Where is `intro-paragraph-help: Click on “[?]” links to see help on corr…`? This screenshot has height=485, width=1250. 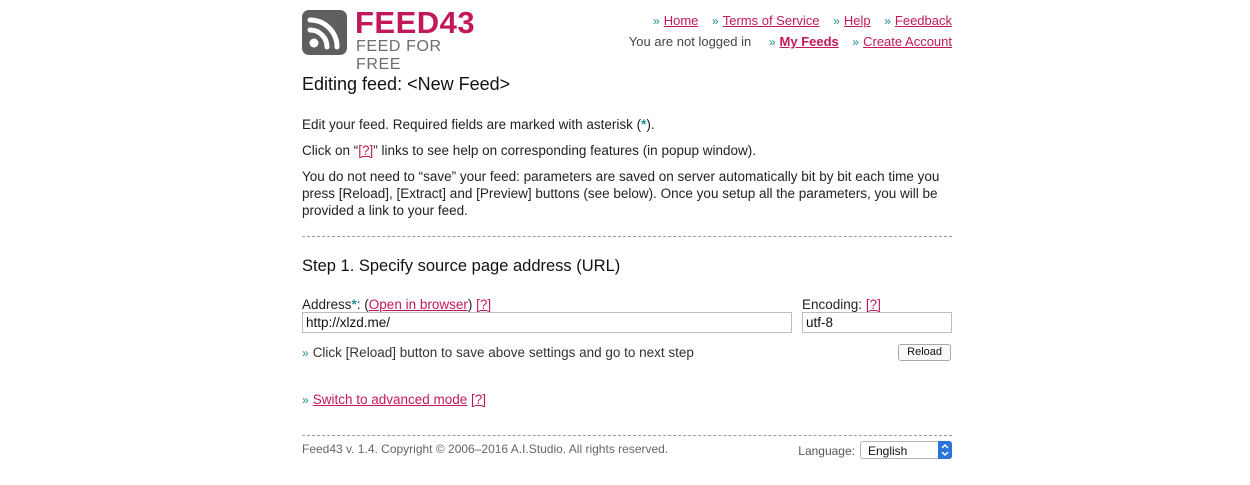 intro-paragraph-help: Click on “[?]” links to see help on corr… is located at coordinates (529, 150).